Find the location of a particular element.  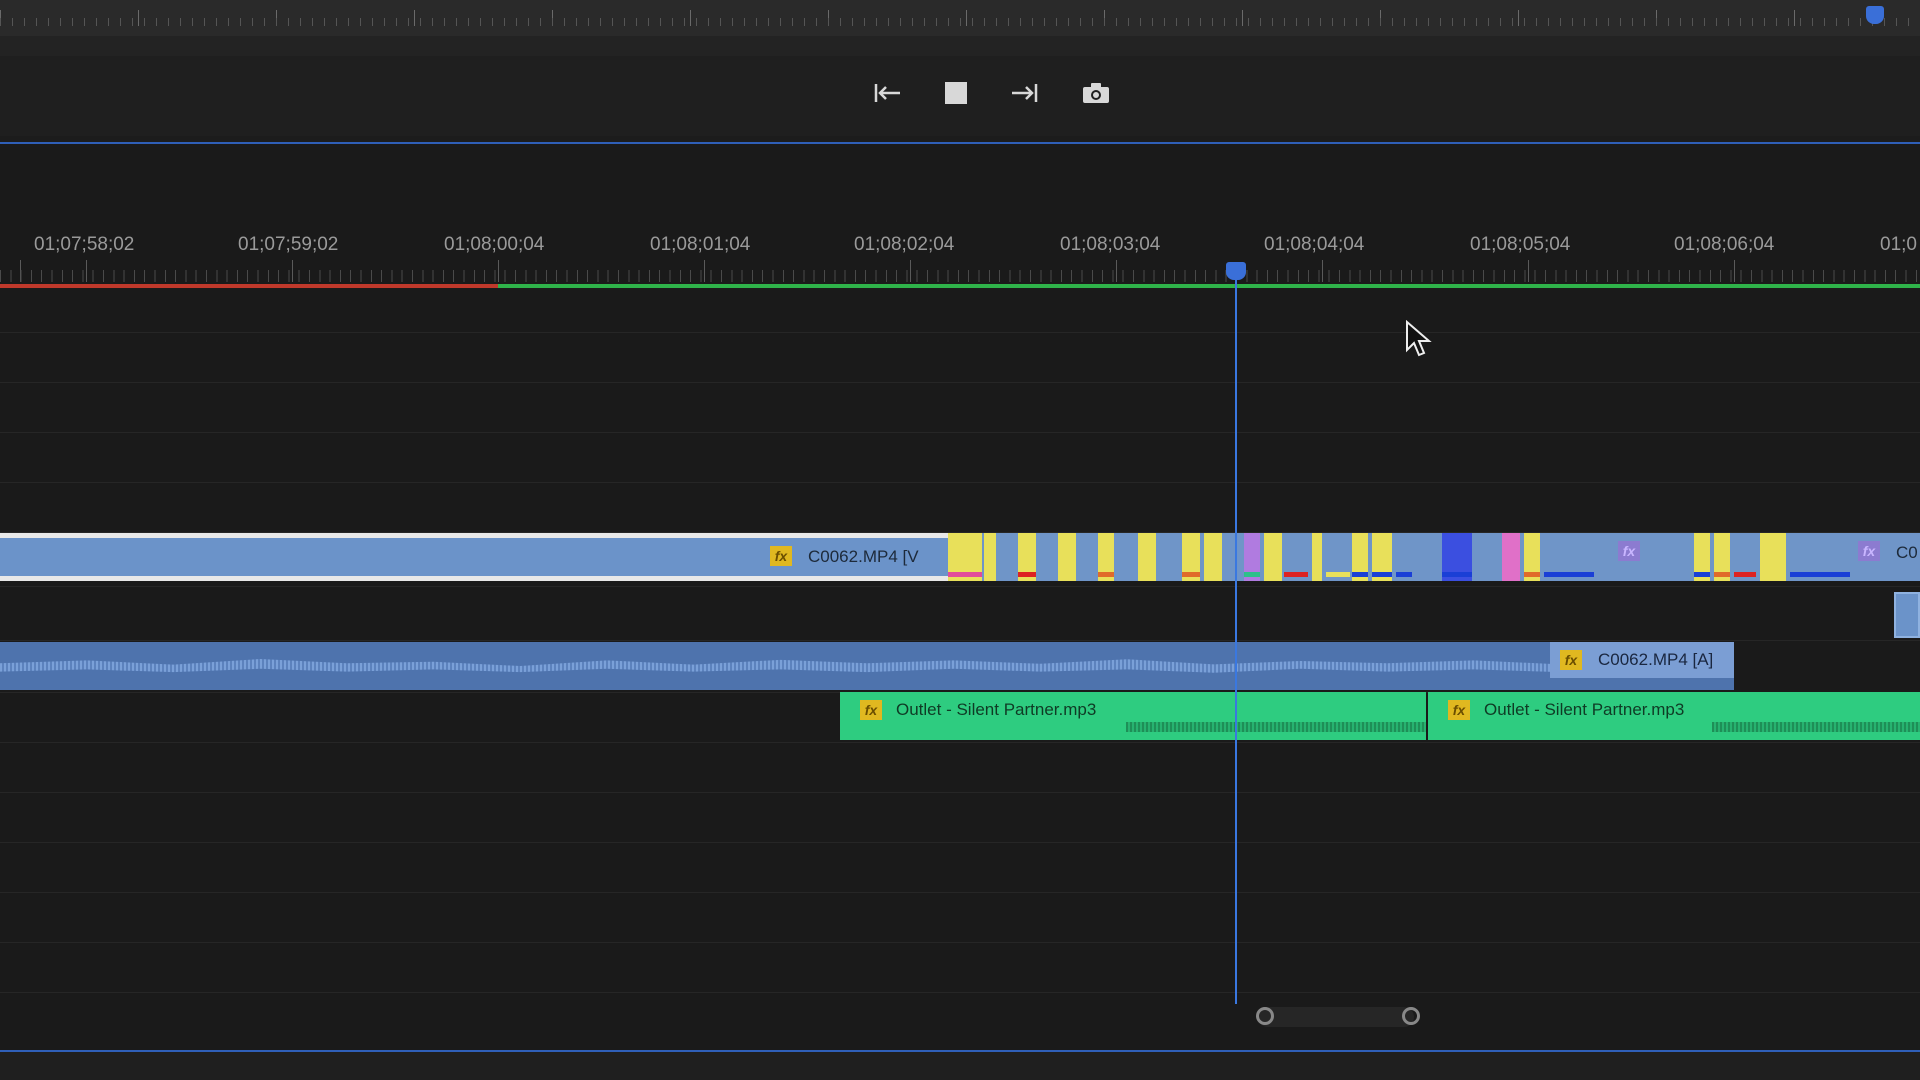

audio-clip is located at coordinates (867, 666).